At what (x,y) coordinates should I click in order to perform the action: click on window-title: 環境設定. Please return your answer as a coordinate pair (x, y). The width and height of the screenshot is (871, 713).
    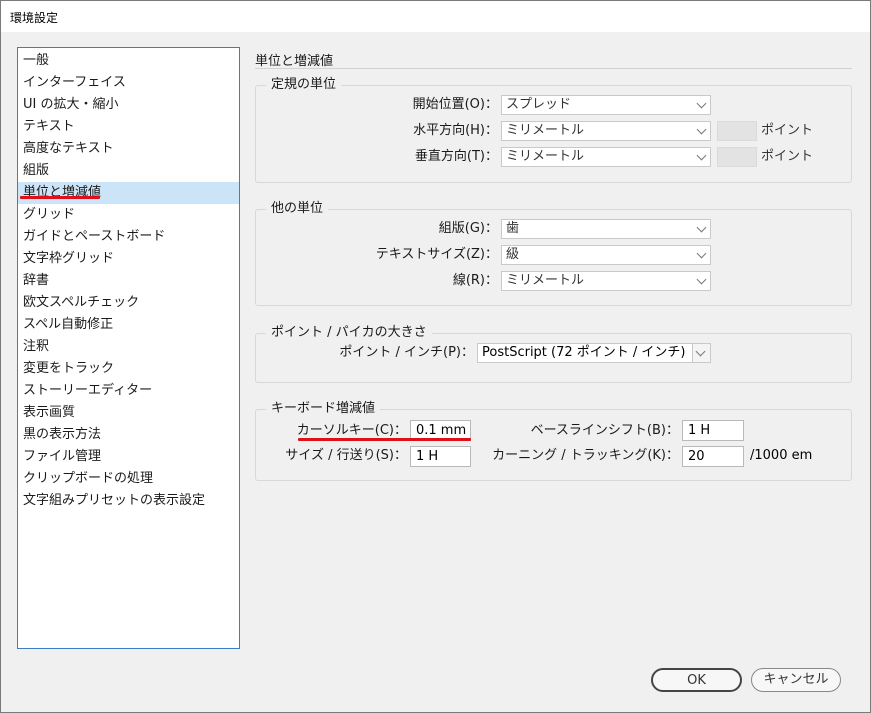
    Looking at the image, I should click on (34, 18).